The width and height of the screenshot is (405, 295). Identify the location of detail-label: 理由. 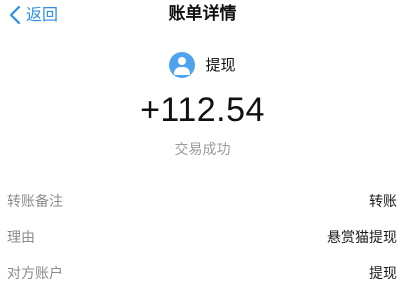
(21, 238).